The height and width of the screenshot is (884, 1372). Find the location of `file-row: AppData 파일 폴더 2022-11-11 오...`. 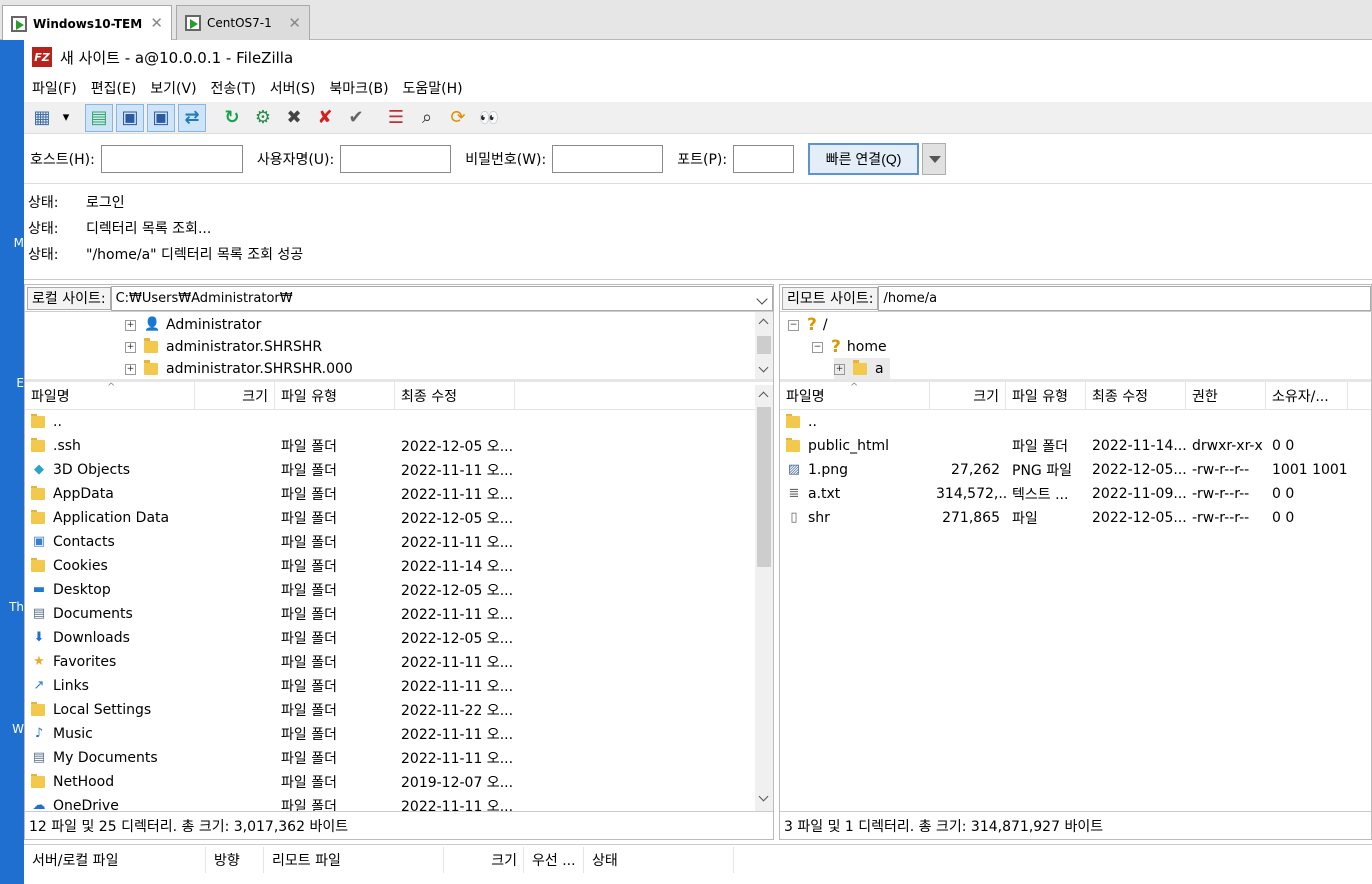

file-row: AppData 파일 폴더 2022-11-11 오... is located at coordinates (399, 494).